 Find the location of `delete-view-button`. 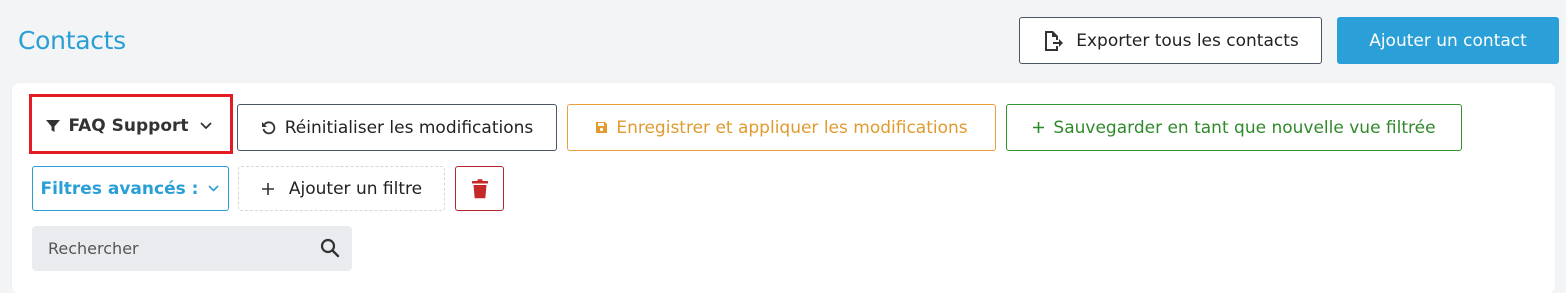

delete-view-button is located at coordinates (479, 188).